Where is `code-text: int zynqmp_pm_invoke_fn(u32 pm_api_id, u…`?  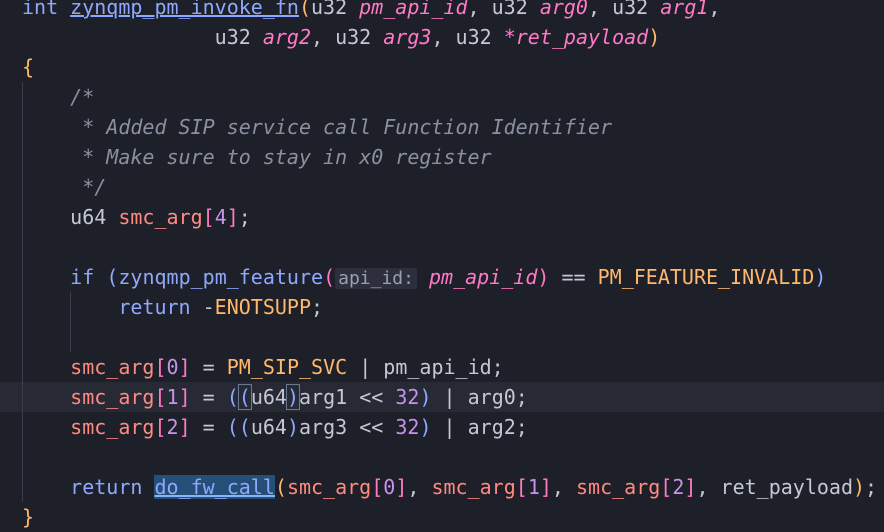
code-text: int zynqmp_pm_invoke_fn(u32 pm_api_id, u… is located at coordinates (371, 11).